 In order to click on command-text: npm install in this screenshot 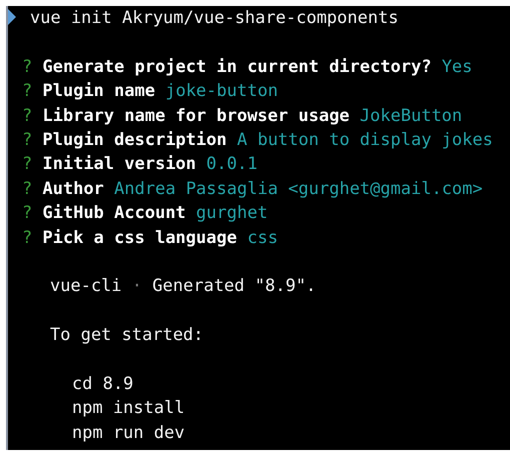, I will do `click(128, 408)`.